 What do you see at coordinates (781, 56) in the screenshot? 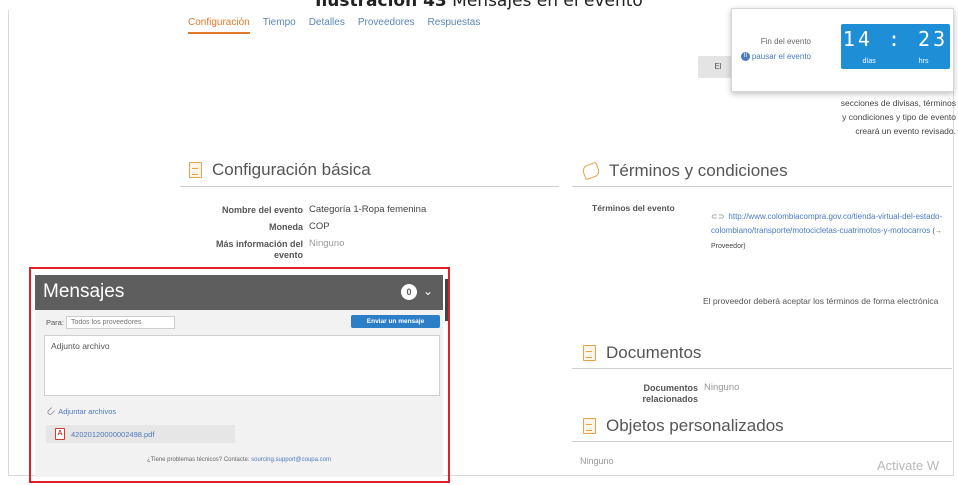
I see `pause-event-label: pausar el evento` at bounding box center [781, 56].